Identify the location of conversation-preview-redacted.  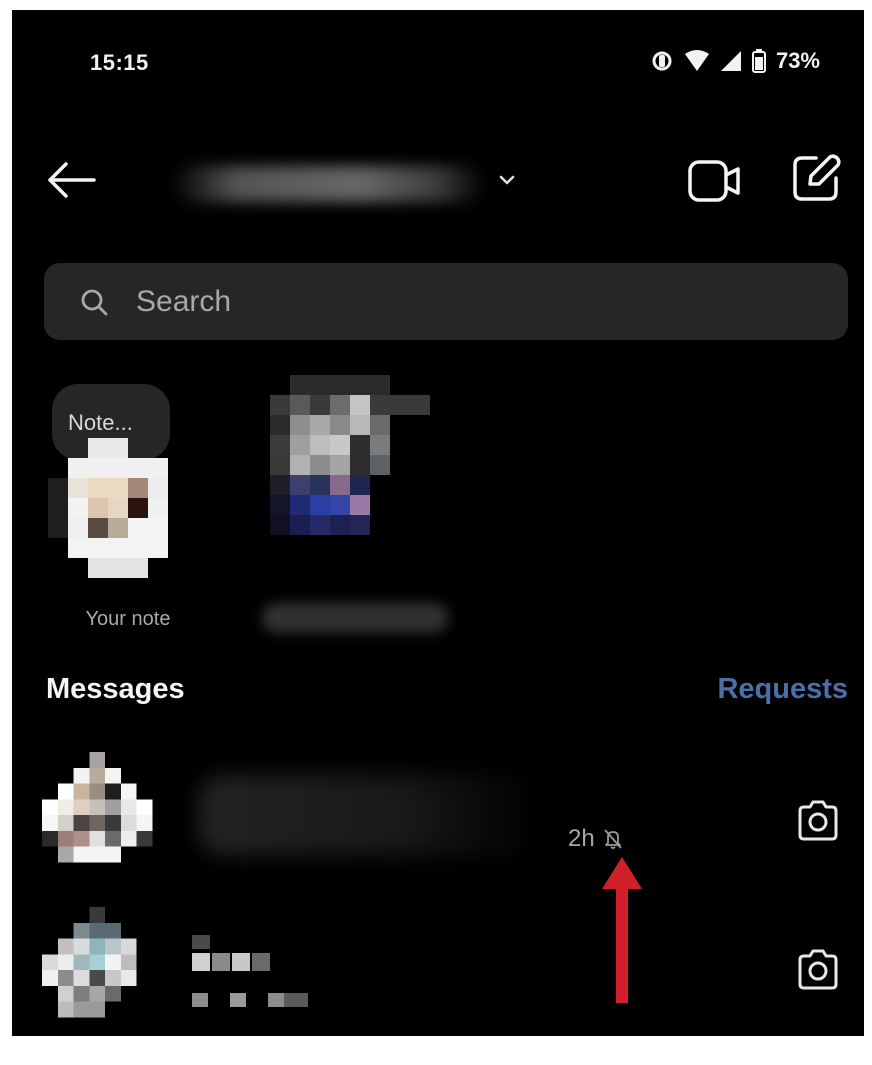
(368, 815).